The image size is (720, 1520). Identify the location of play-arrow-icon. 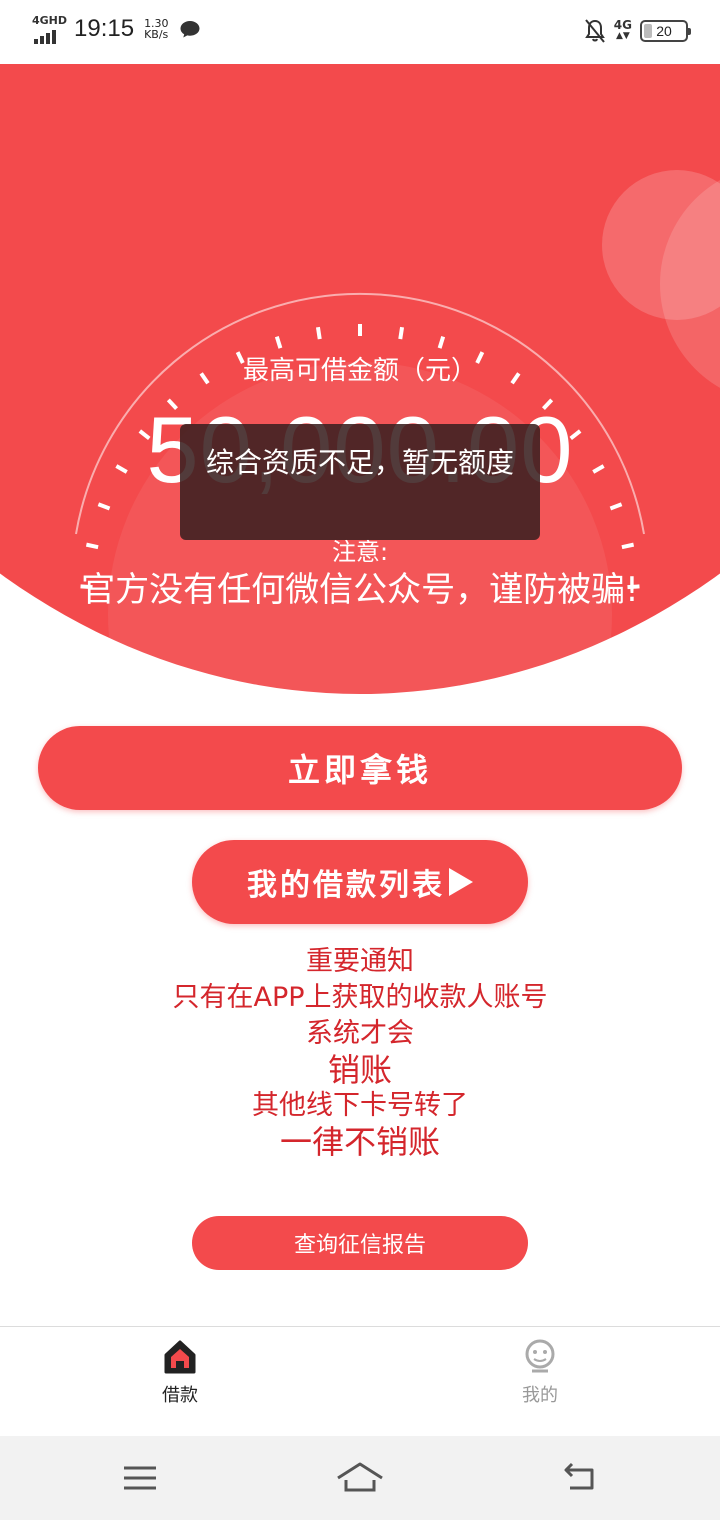
(461, 882).